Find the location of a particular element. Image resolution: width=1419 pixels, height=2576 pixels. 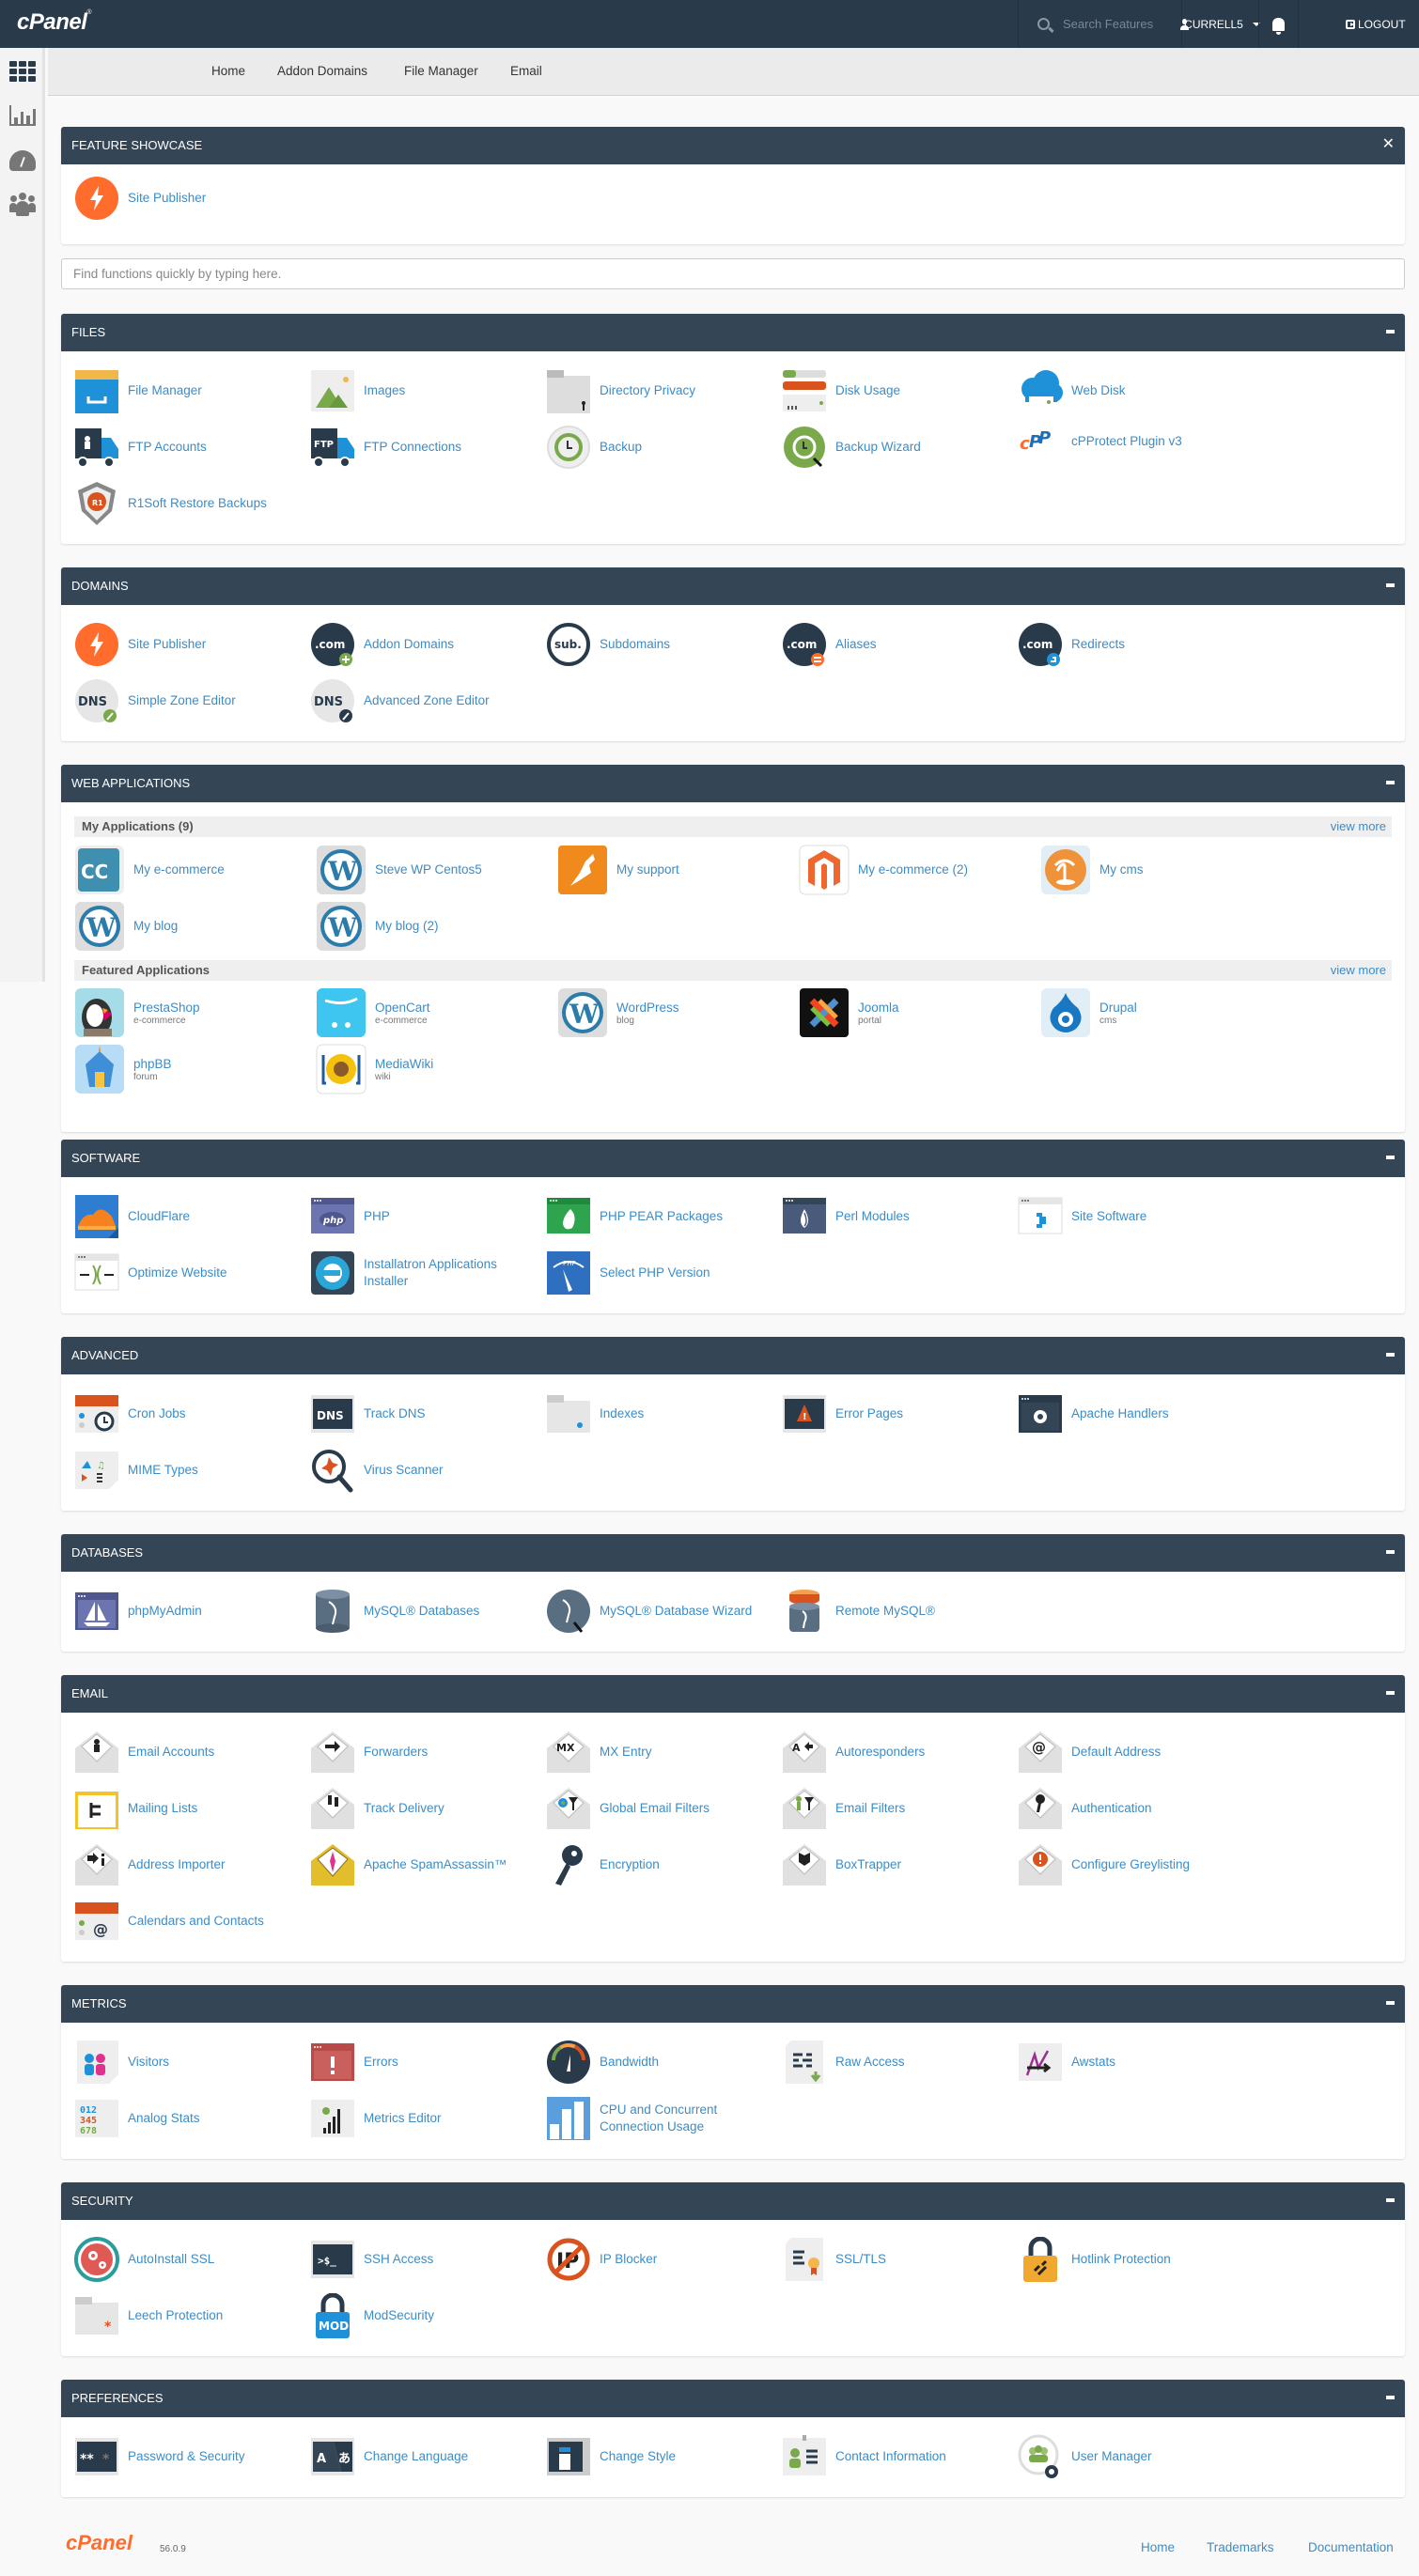

files-item-ftp-connections: FTP FTP Connections is located at coordinates (423, 448).